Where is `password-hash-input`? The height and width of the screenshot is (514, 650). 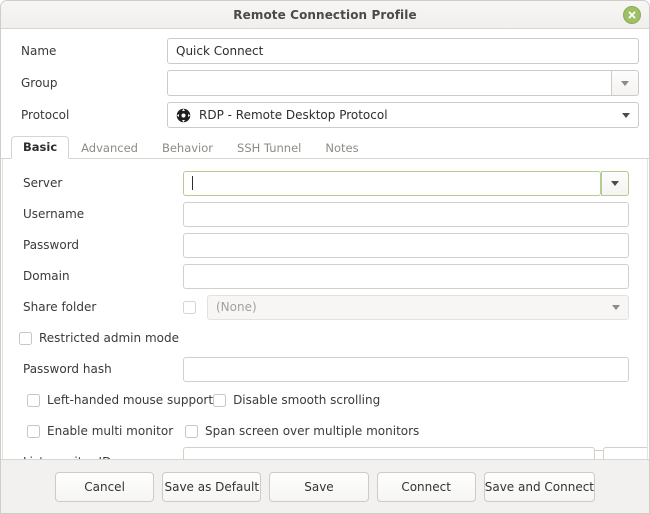 password-hash-input is located at coordinates (406, 369).